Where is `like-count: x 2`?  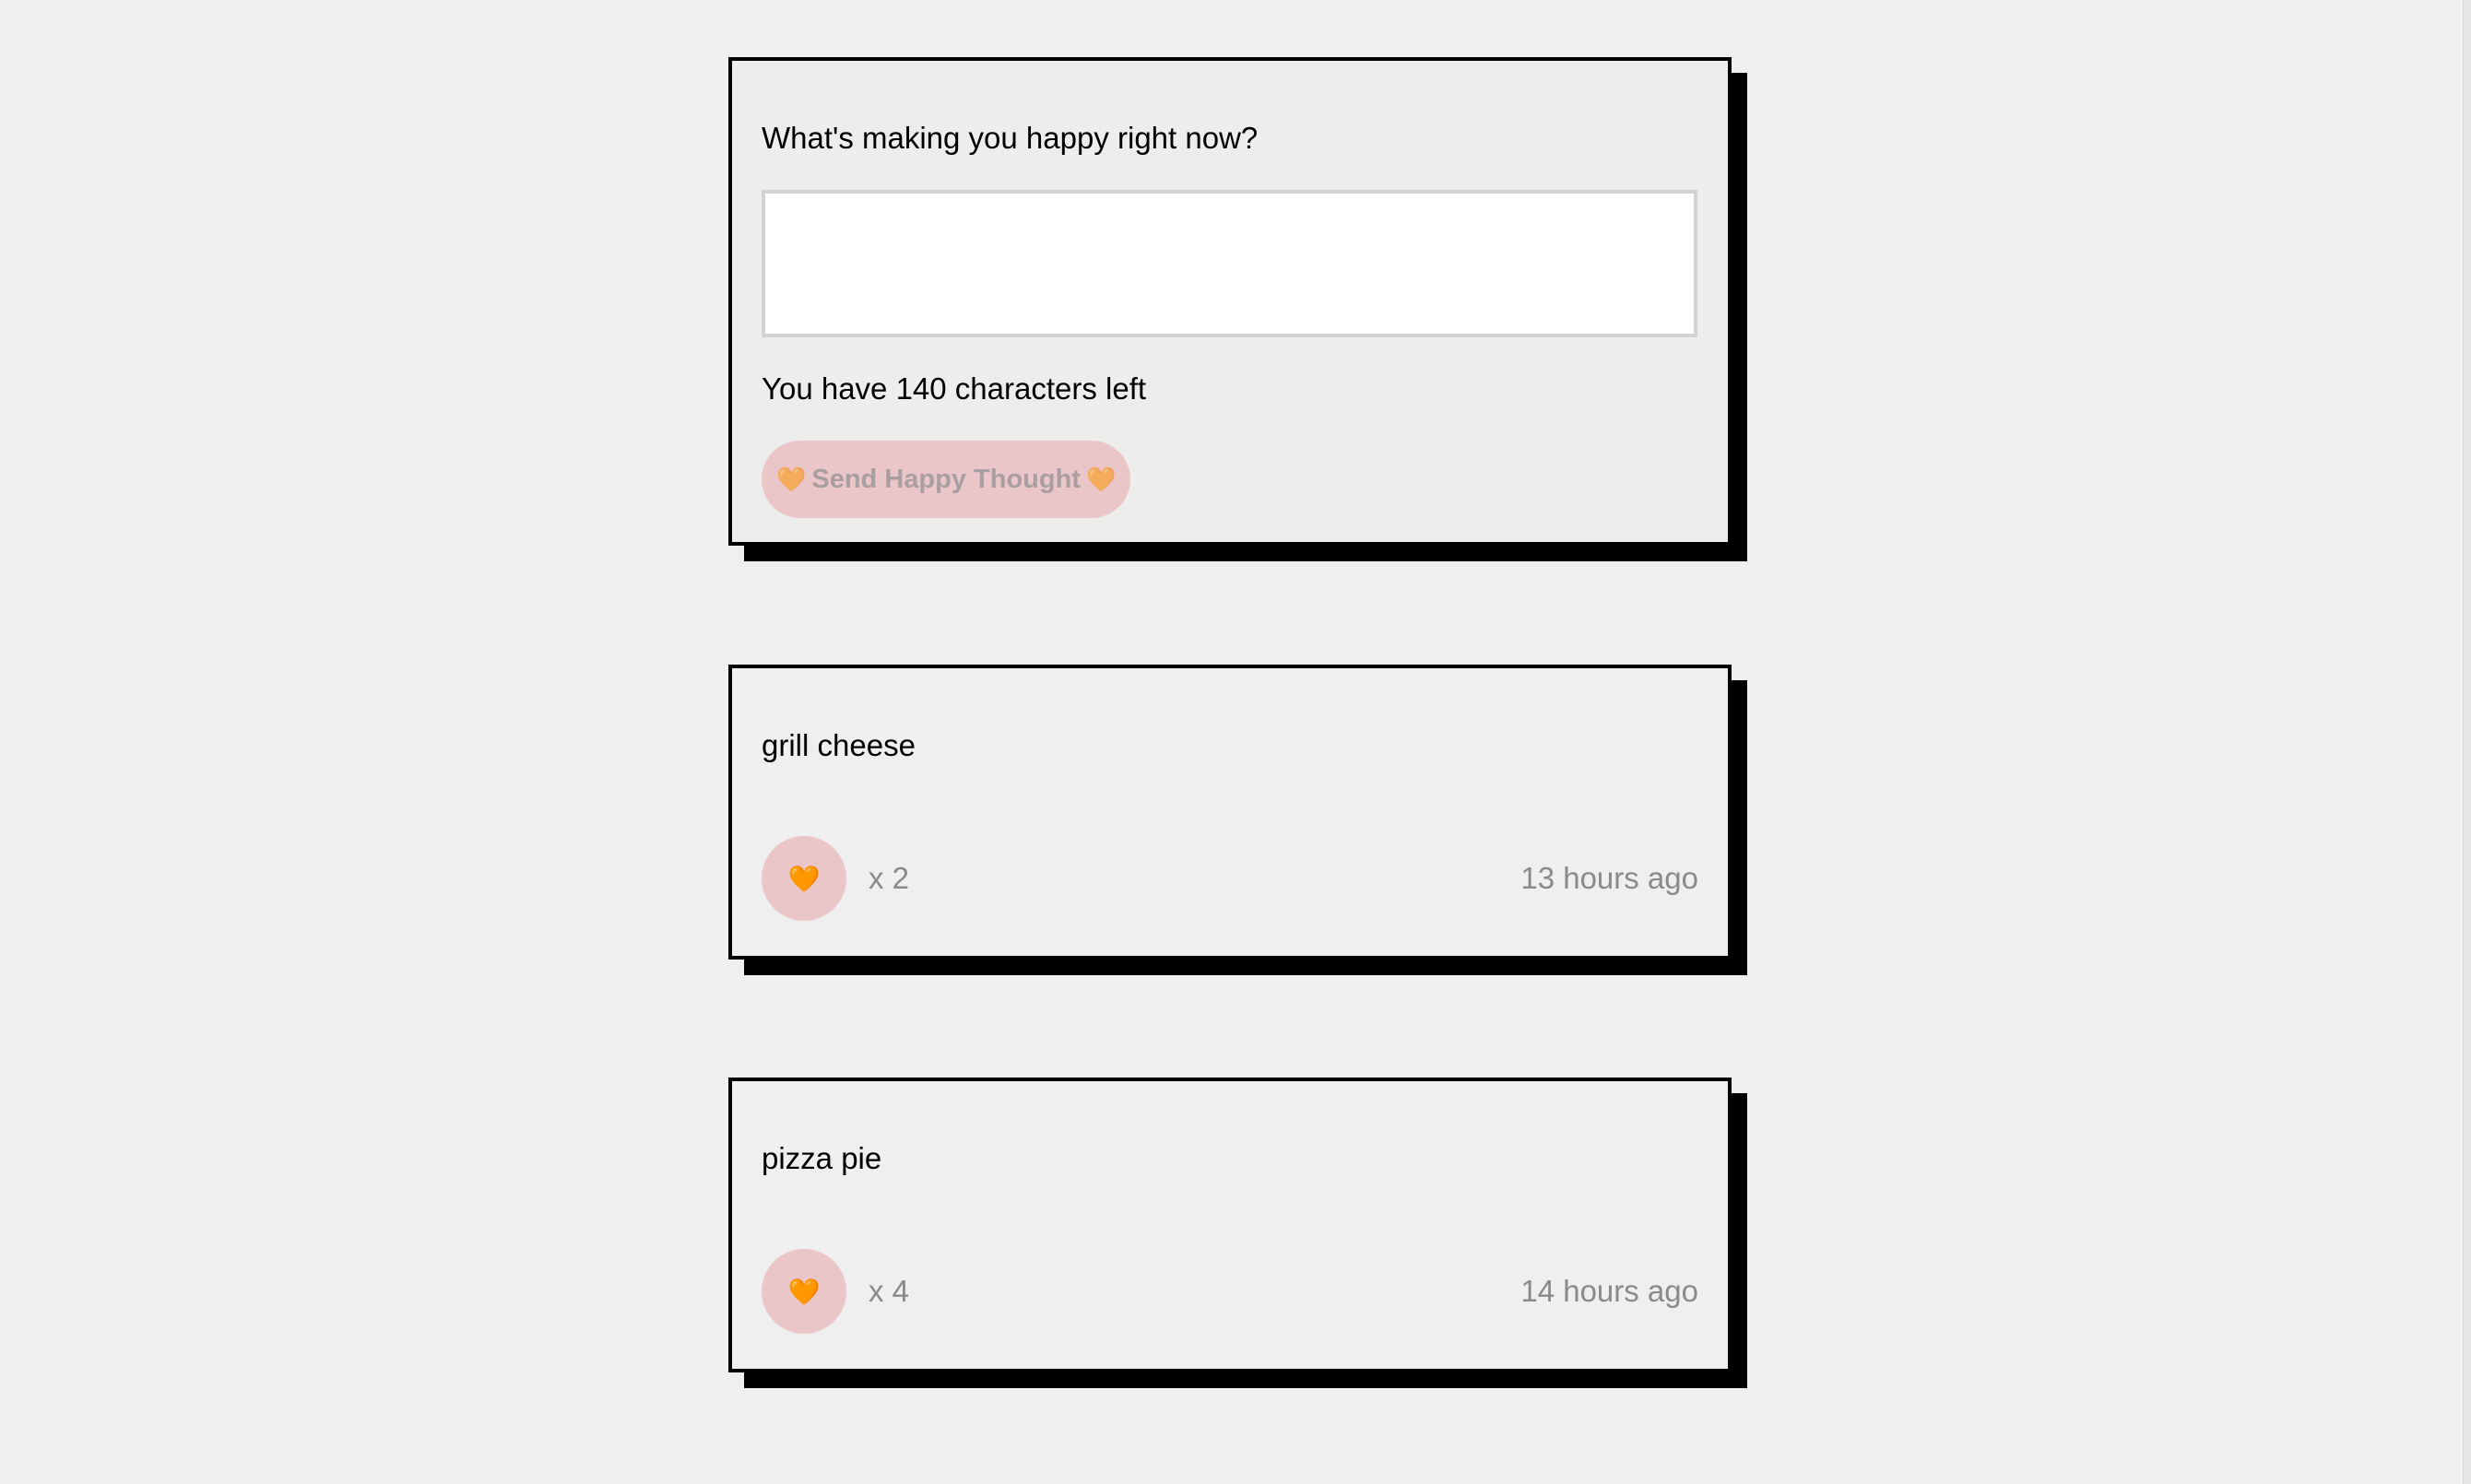 like-count: x 2 is located at coordinates (889, 878).